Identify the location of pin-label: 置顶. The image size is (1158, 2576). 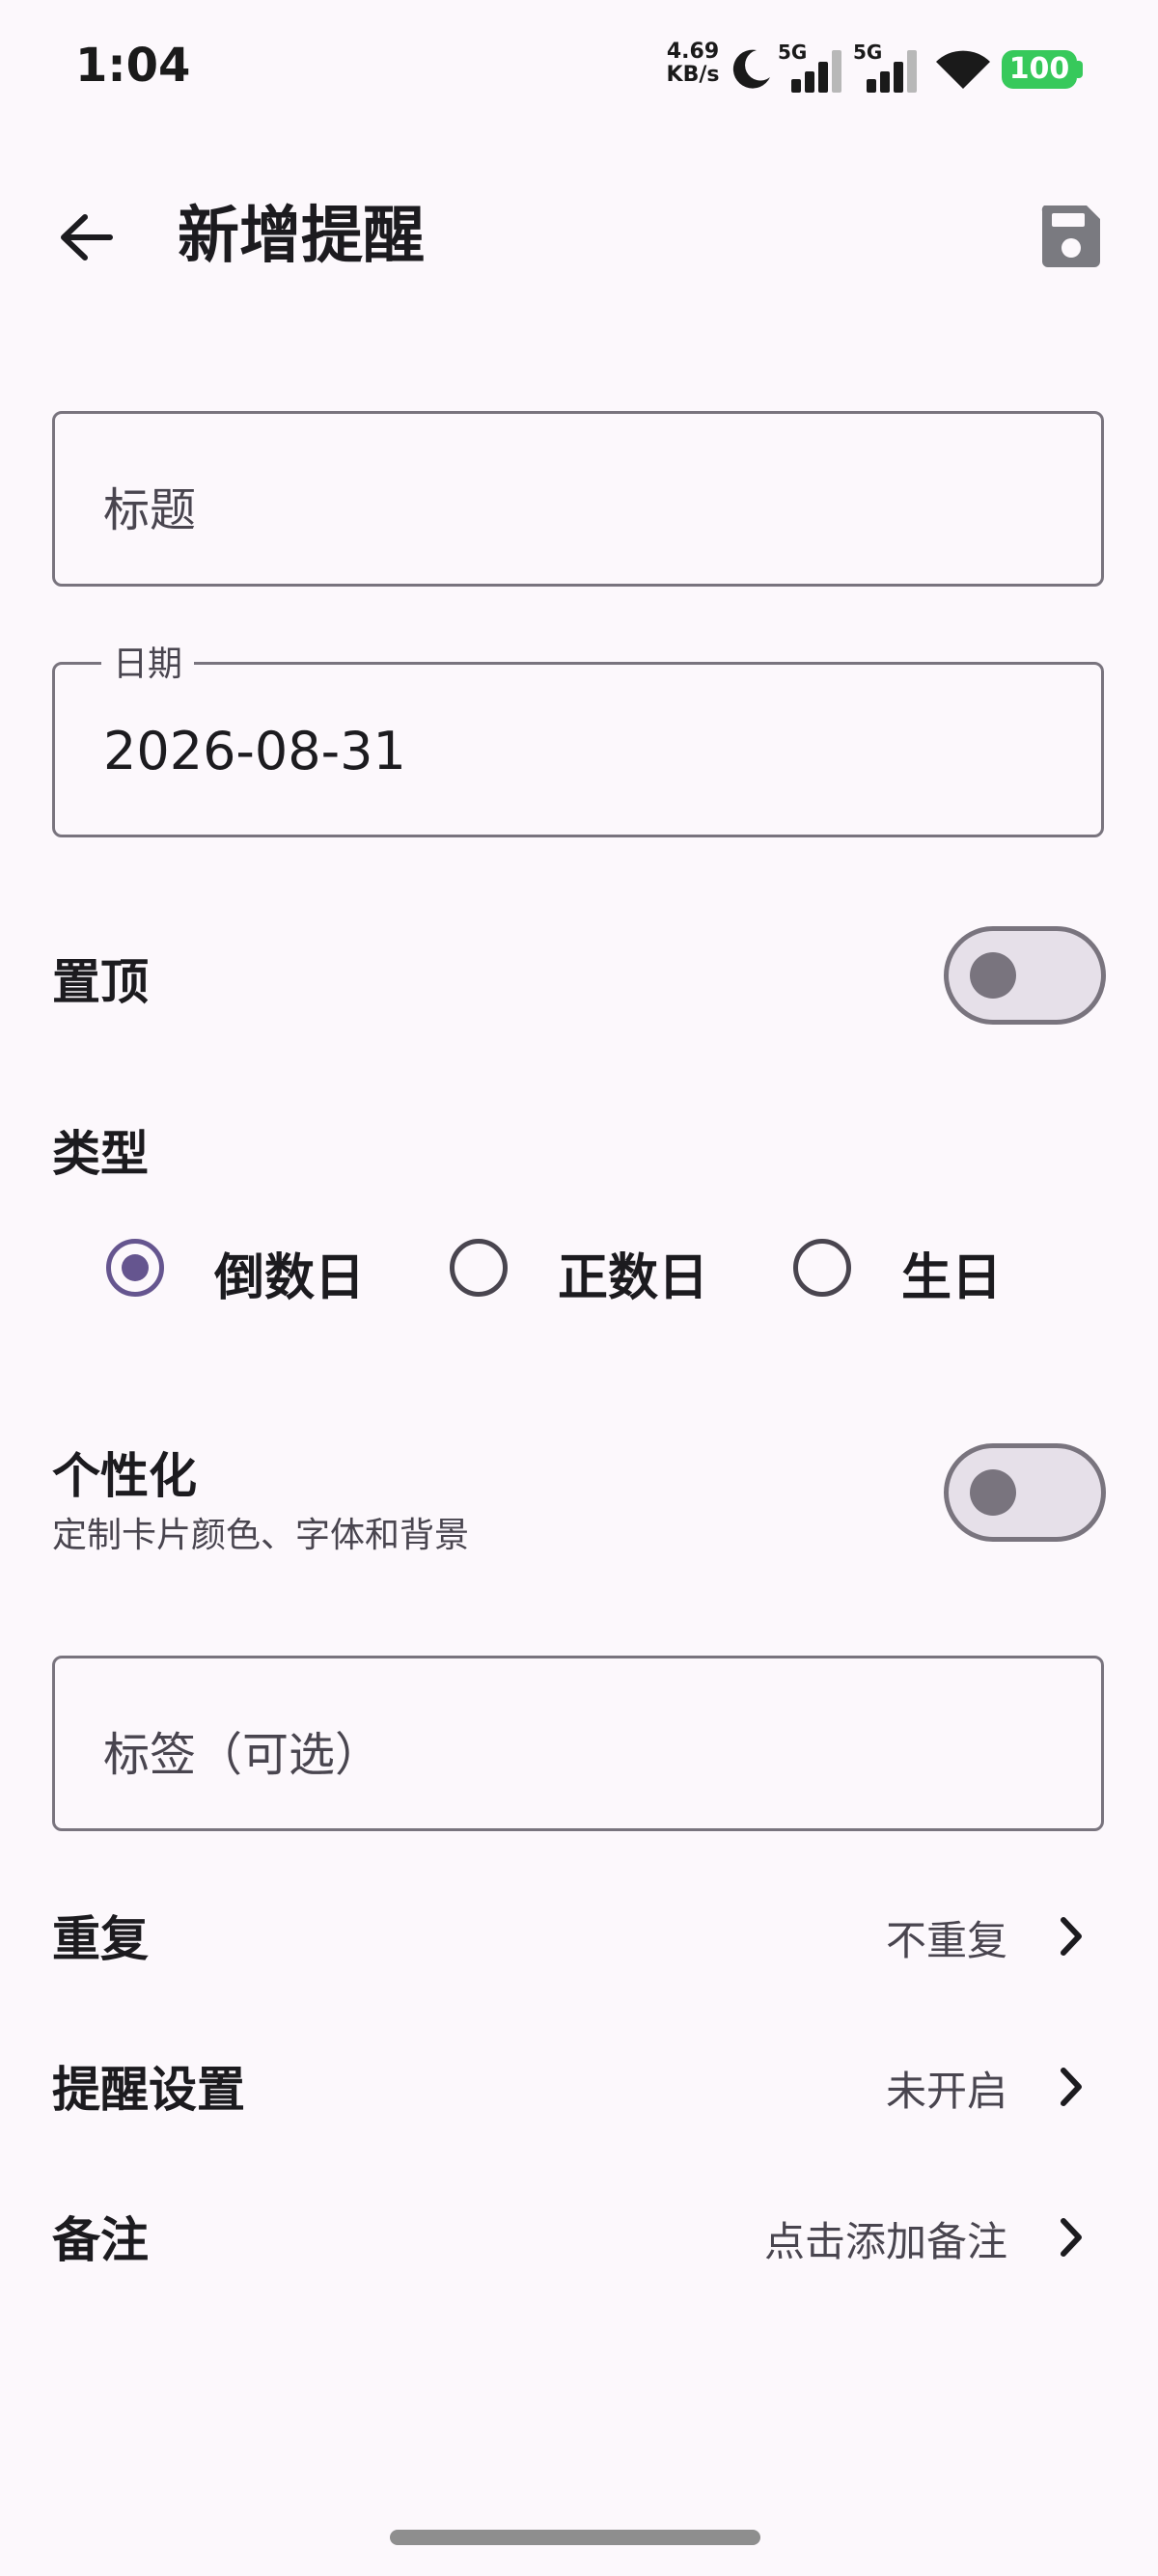
(100, 982).